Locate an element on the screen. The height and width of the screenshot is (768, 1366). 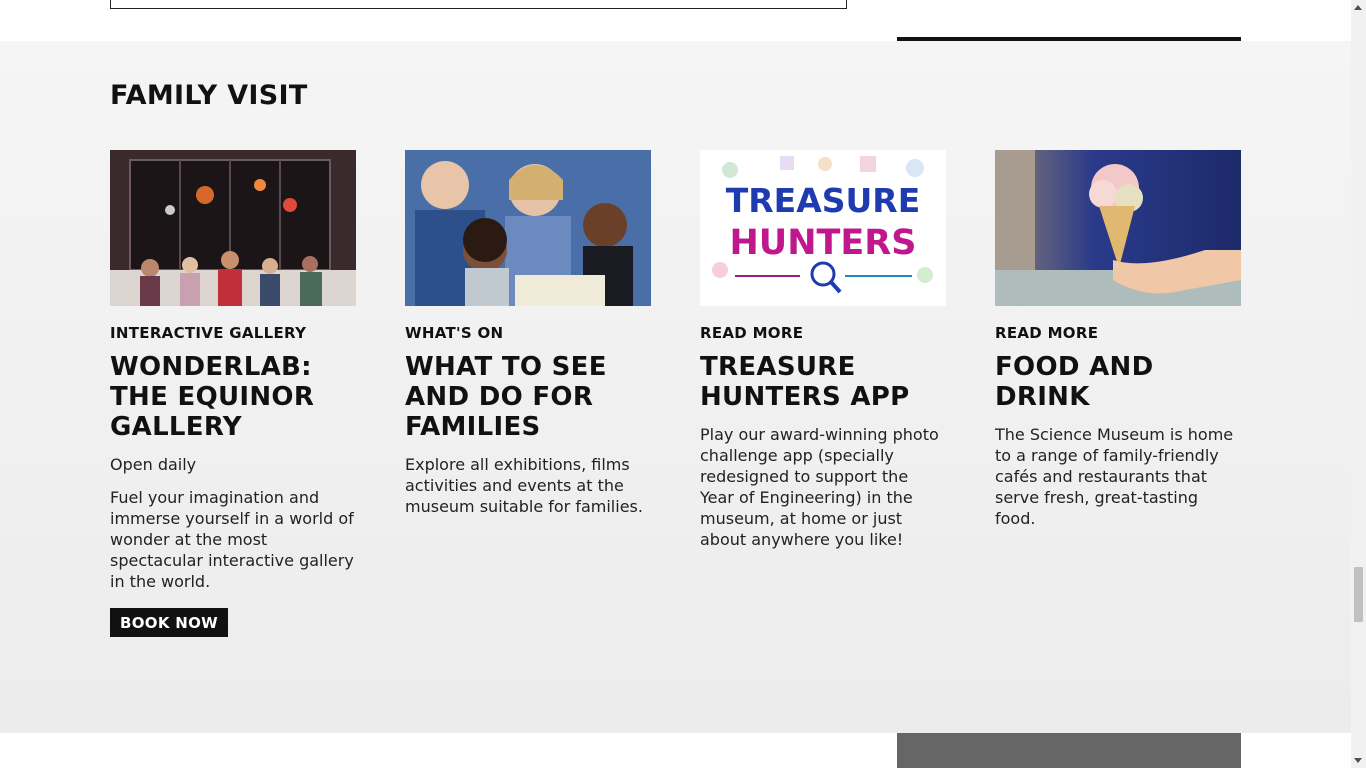
card-image-food-and-drink is located at coordinates (1118, 228).